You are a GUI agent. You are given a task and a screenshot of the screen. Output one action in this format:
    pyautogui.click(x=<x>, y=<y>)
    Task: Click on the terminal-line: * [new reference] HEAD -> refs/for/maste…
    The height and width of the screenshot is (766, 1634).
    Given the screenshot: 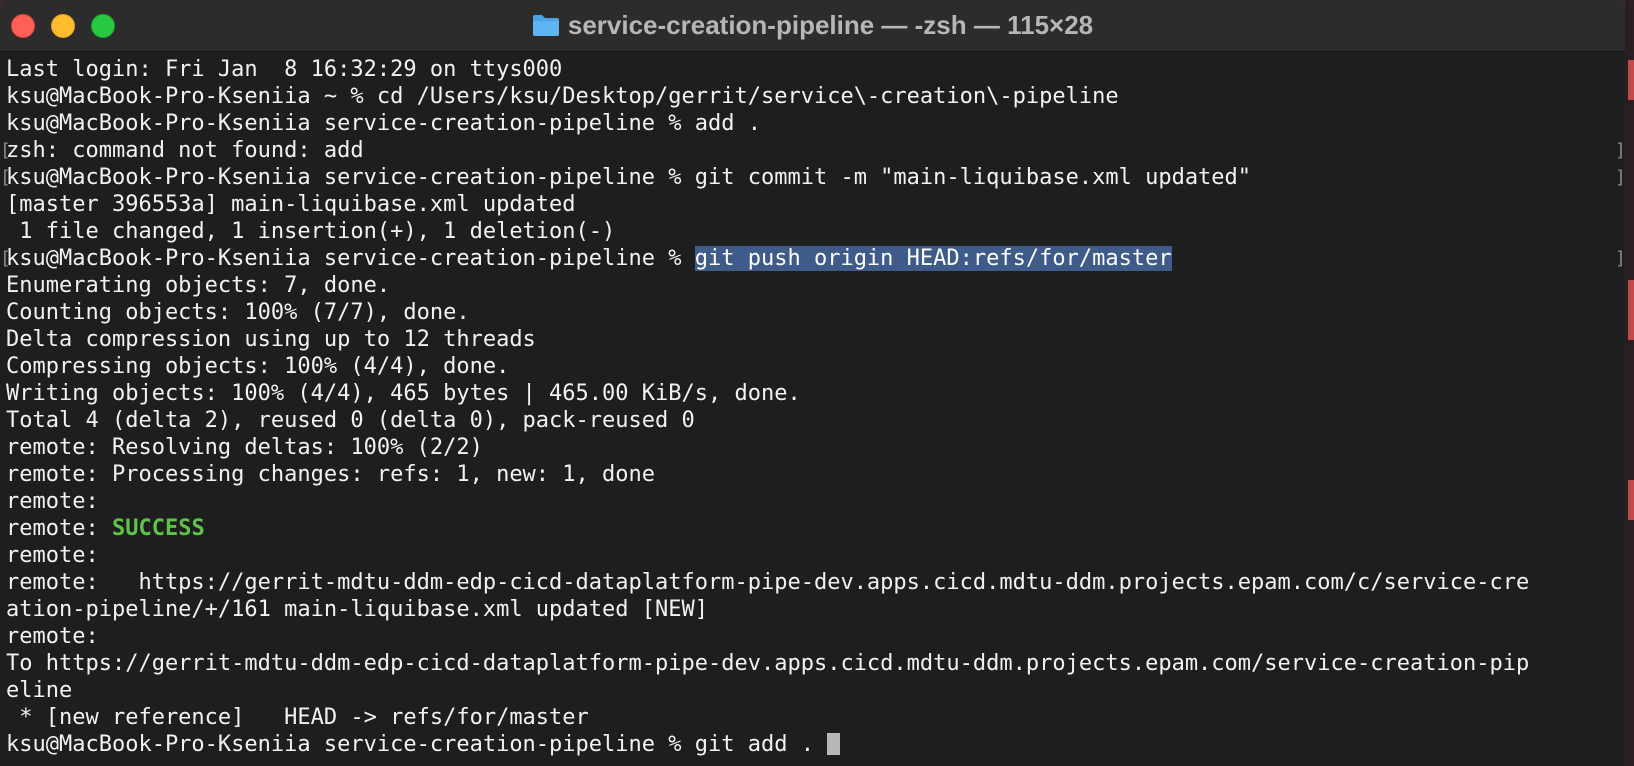 What is the action you would take?
    pyautogui.click(x=297, y=717)
    